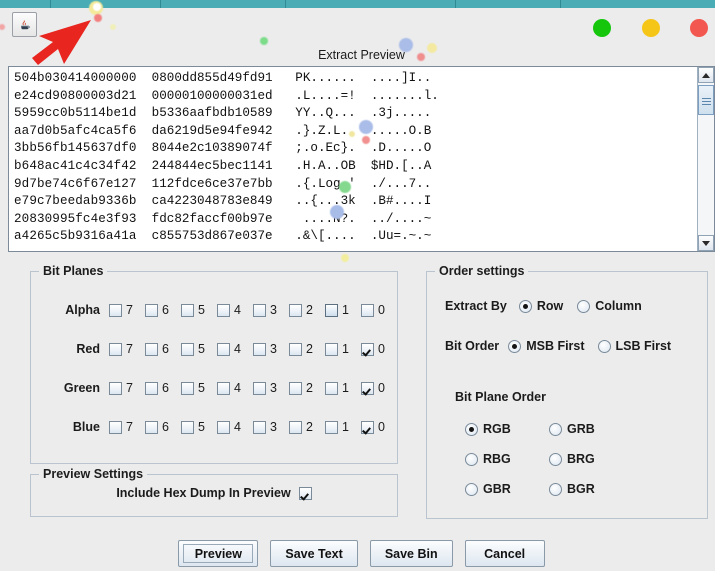  I want to click on bit-checkbox-green-1: 1, so click(343, 388).